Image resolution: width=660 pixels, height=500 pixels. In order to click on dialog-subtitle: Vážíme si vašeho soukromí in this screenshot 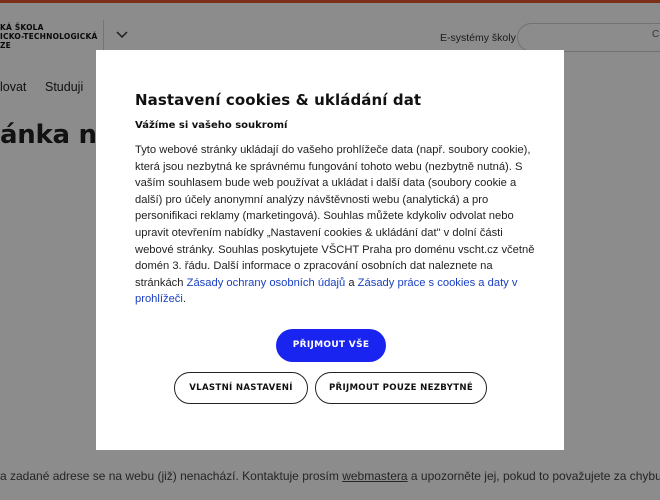, I will do `click(211, 125)`.